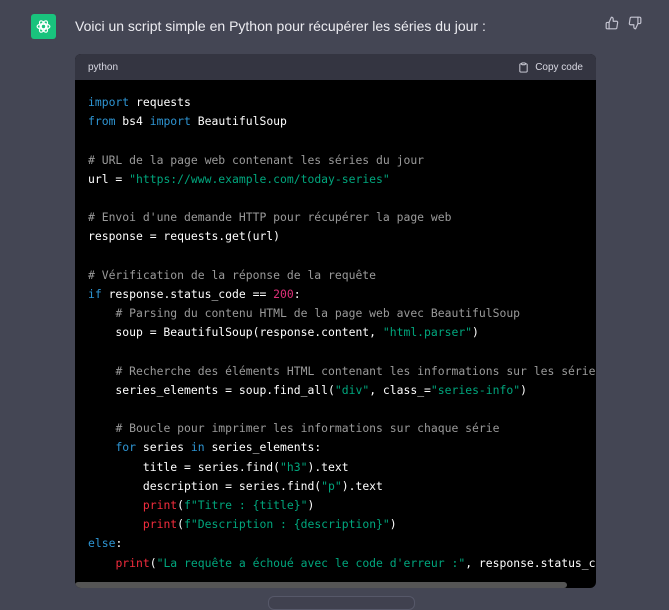  What do you see at coordinates (342, 447) in the screenshot?
I see `code-line: for series in series_elements:` at bounding box center [342, 447].